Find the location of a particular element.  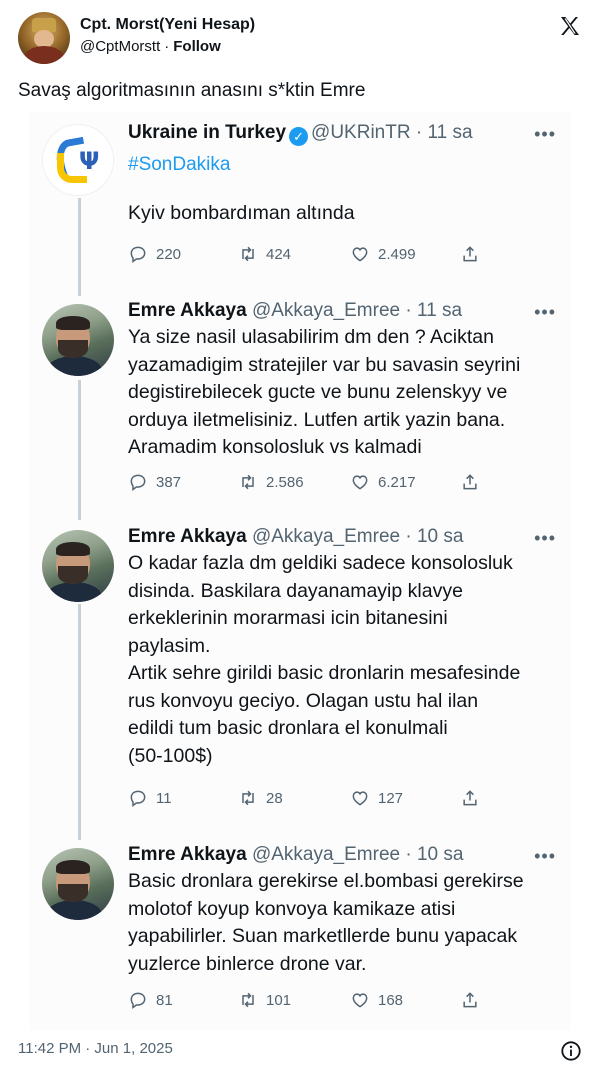

author-avatar is located at coordinates (44, 38).